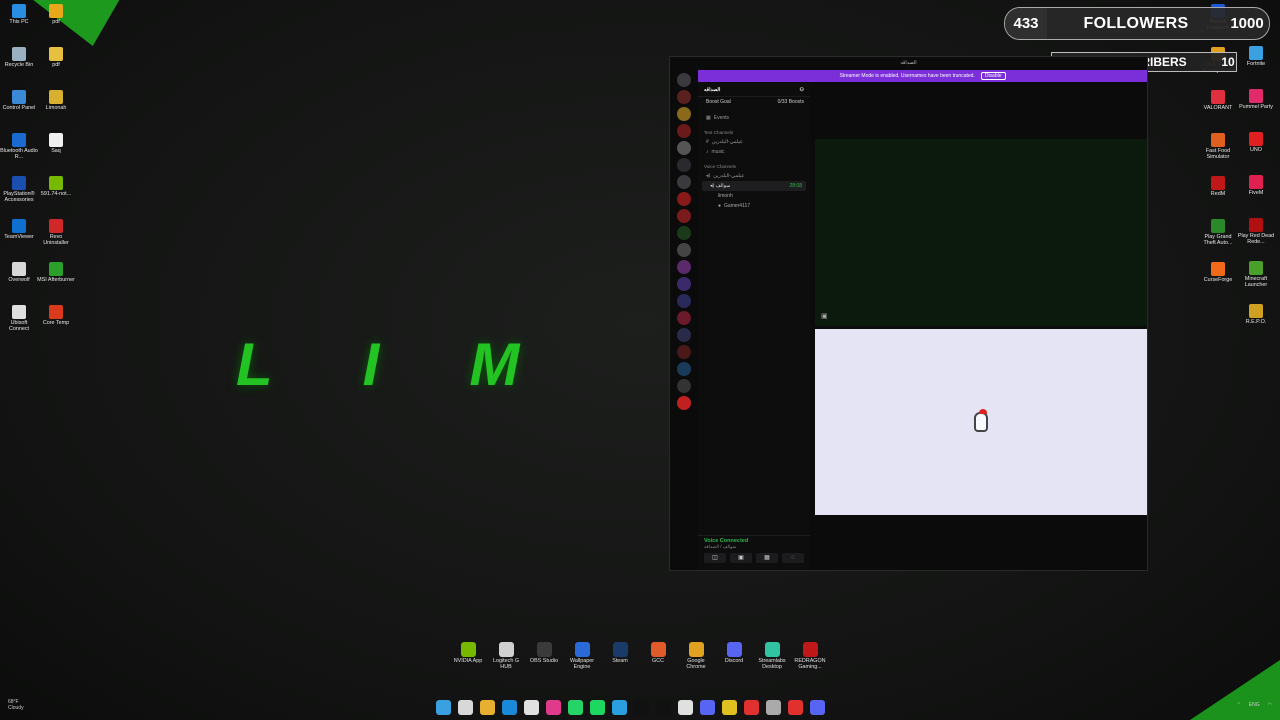  I want to click on invite-icon: ⚇, so click(802, 90).